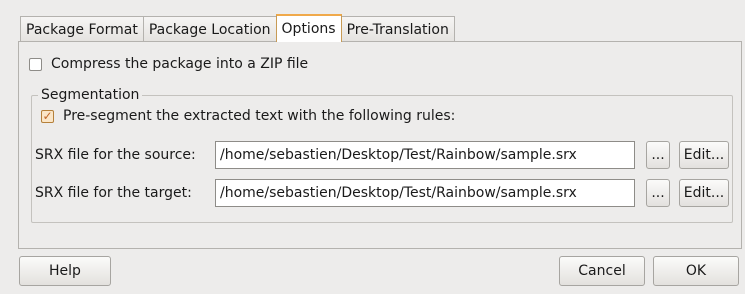  What do you see at coordinates (82, 29) in the screenshot?
I see `tab-package-format: Package Format` at bounding box center [82, 29].